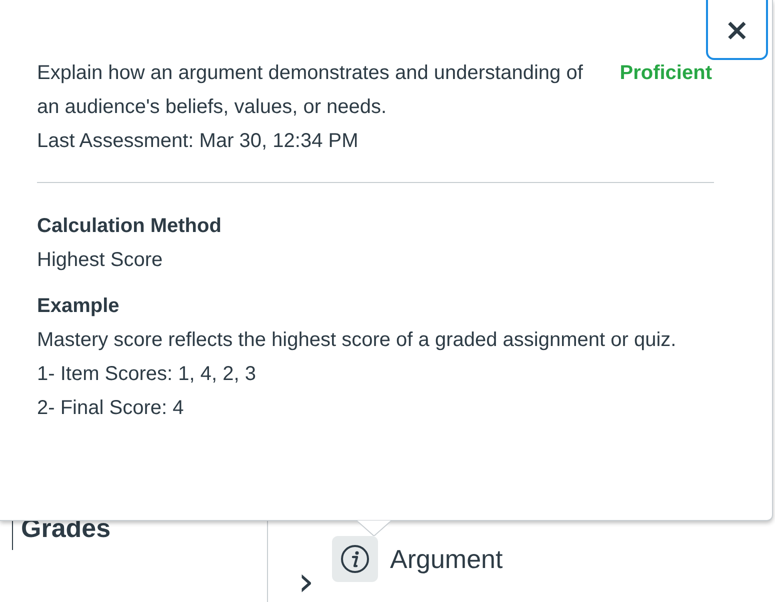 The width and height of the screenshot is (775, 602). What do you see at coordinates (306, 582) in the screenshot?
I see `expand-toggle: ›` at bounding box center [306, 582].